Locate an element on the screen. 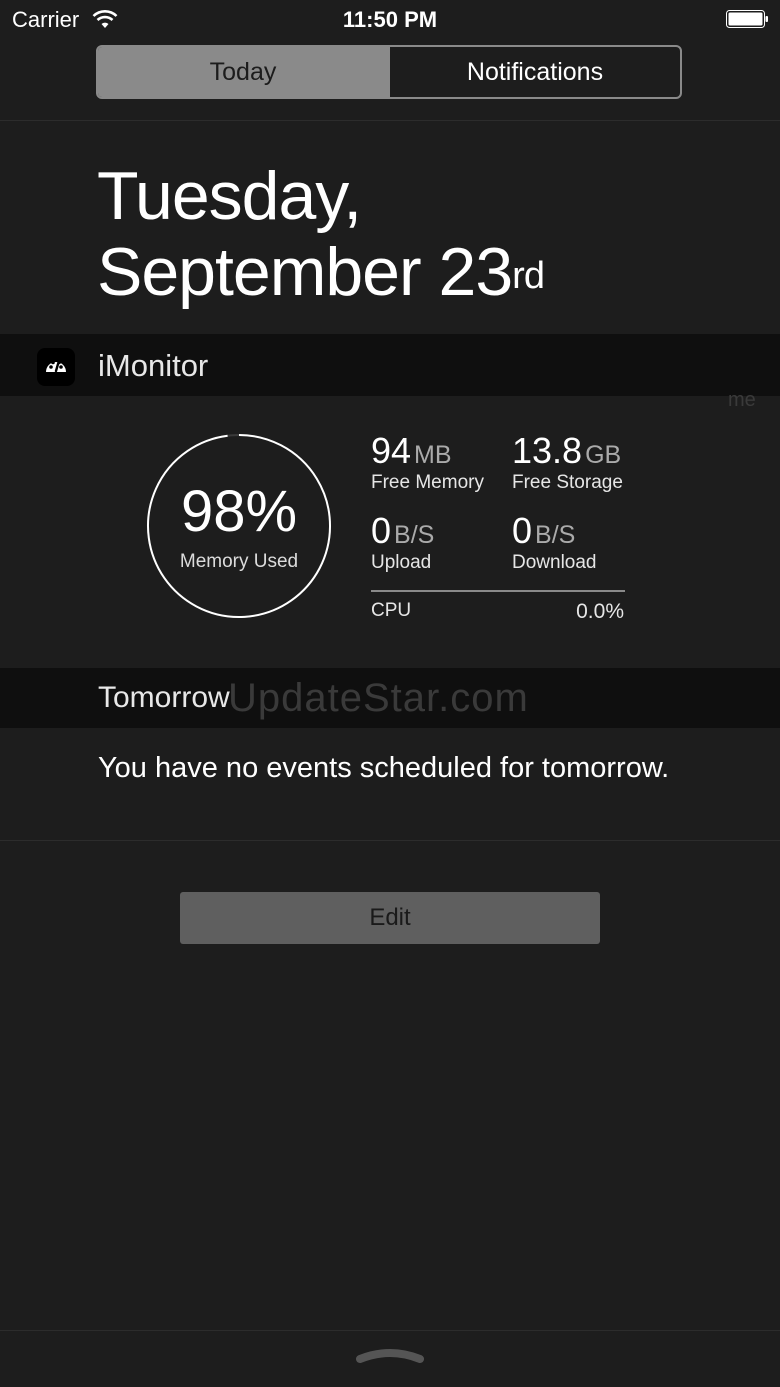  imonitor-widget-header: iMonitor is located at coordinates (390, 365).